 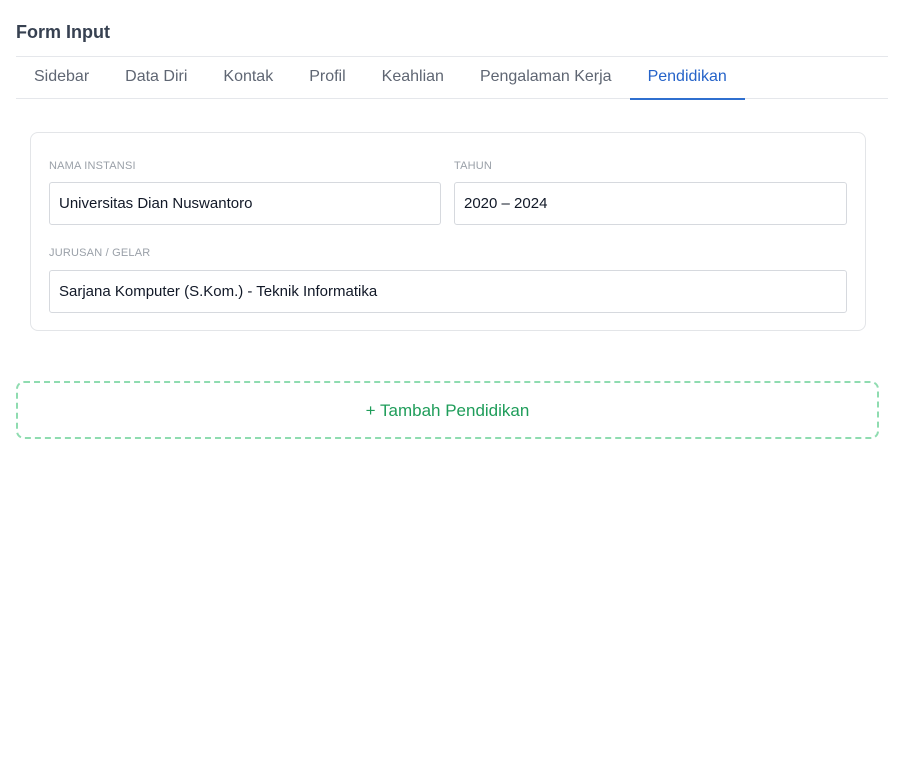 I want to click on tab-pengalaman-kerja: Pengalaman Kerja, so click(x=546, y=78).